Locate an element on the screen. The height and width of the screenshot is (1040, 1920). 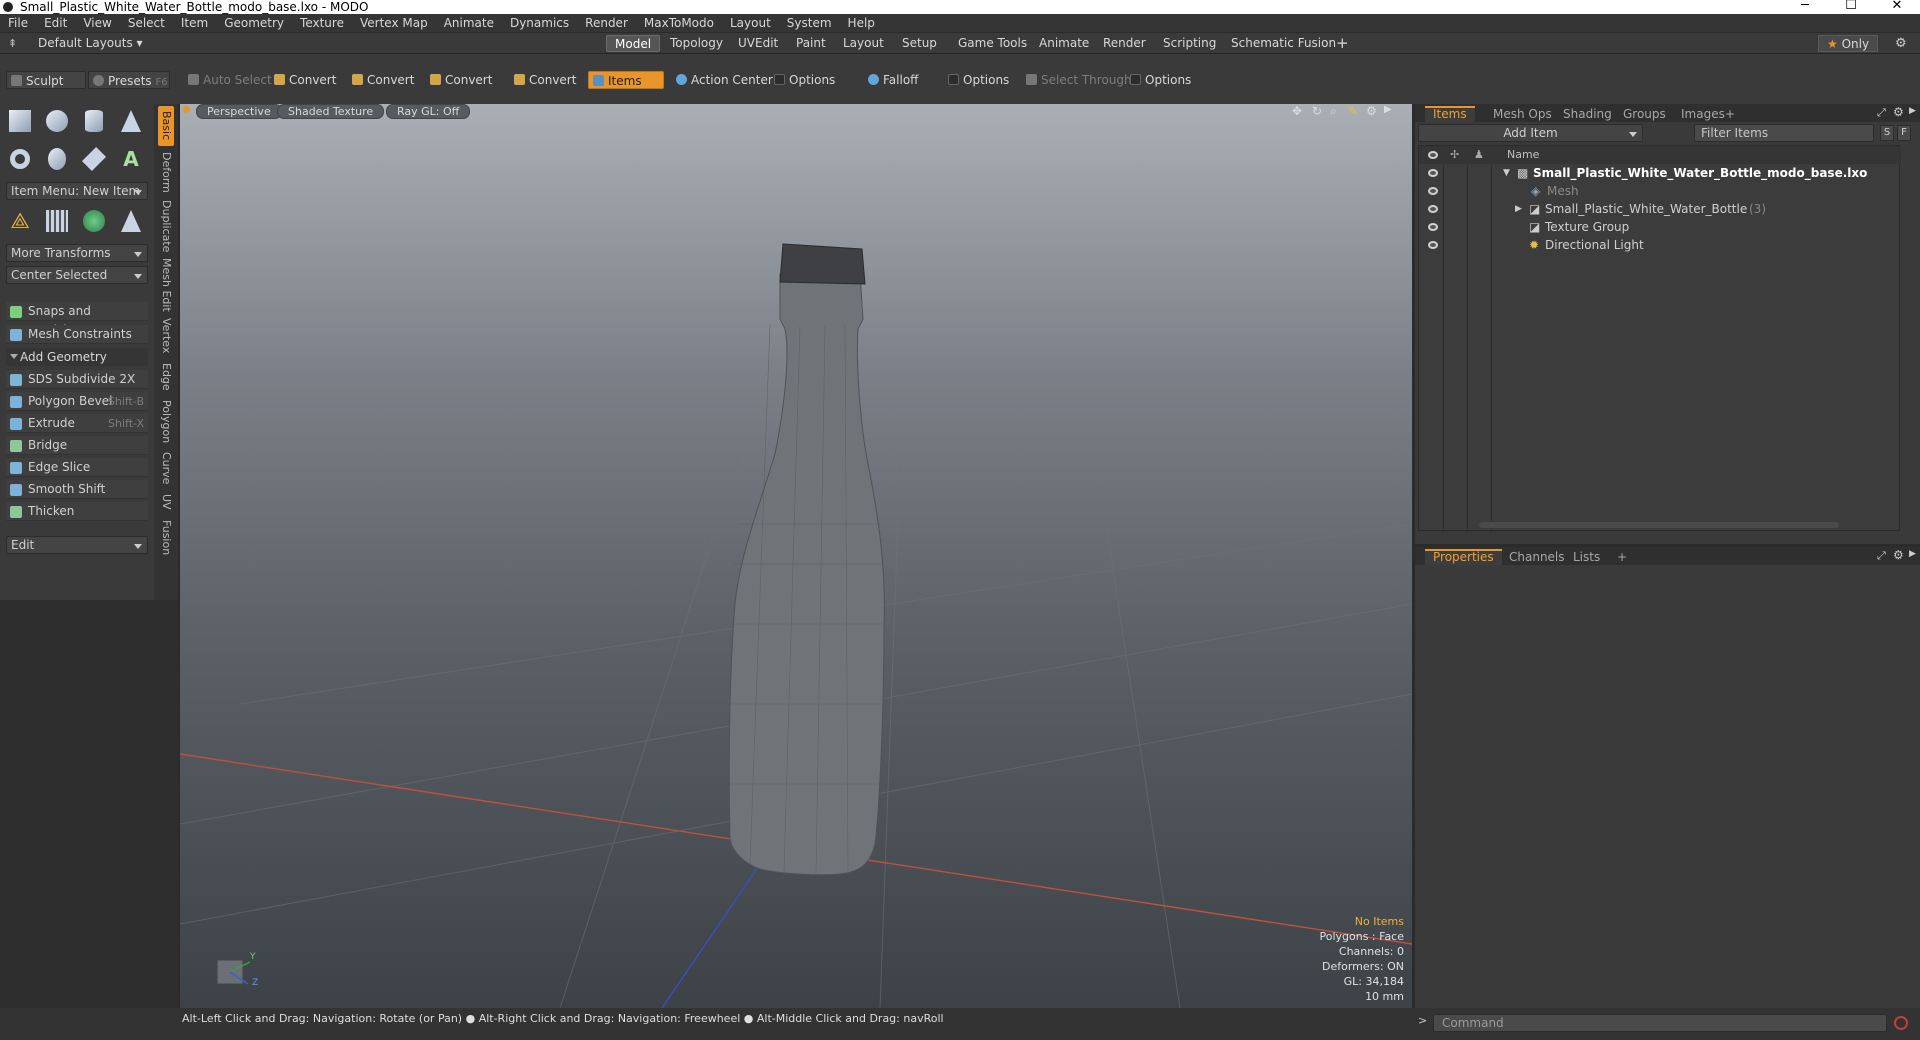
tab-groups: Groups is located at coordinates (1644, 114).